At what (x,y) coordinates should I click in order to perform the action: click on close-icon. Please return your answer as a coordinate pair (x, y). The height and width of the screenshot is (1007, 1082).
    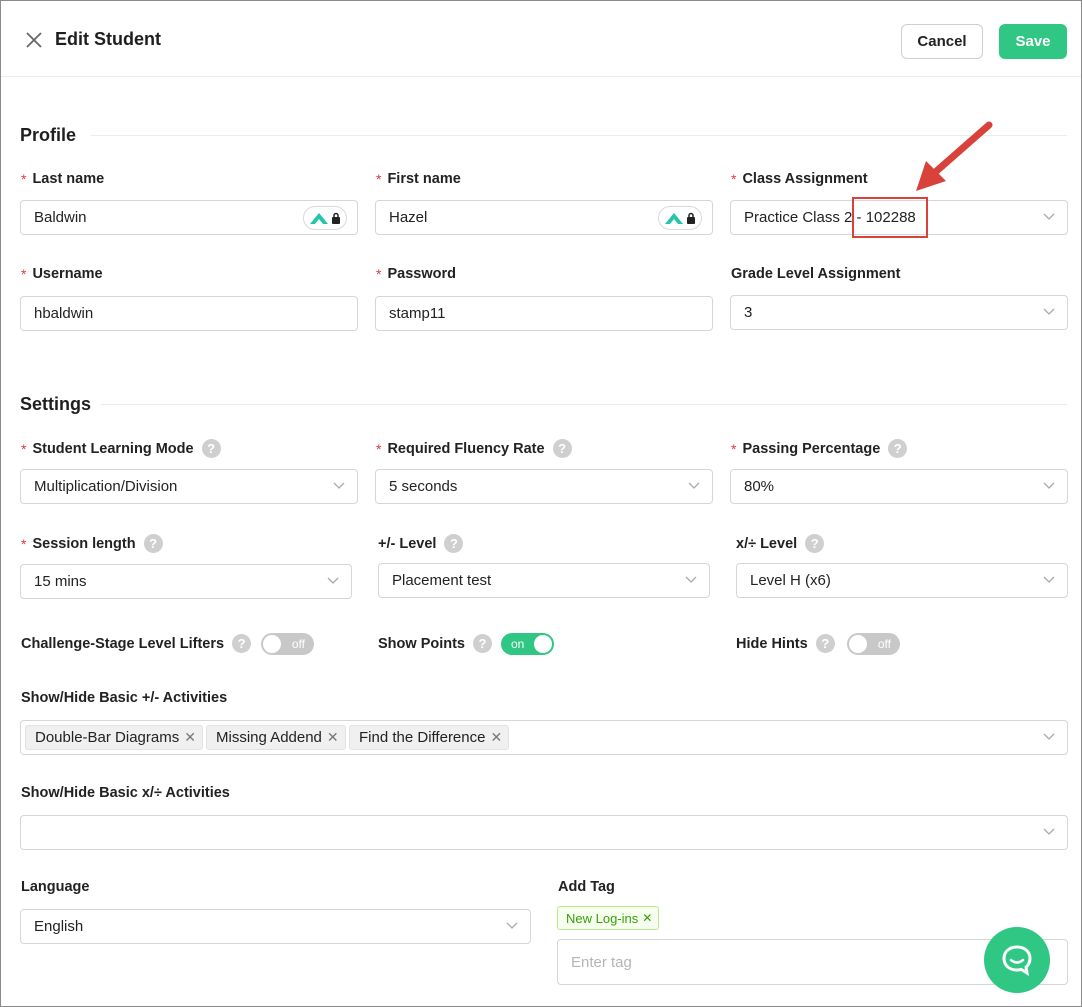
    Looking at the image, I should click on (34, 40).